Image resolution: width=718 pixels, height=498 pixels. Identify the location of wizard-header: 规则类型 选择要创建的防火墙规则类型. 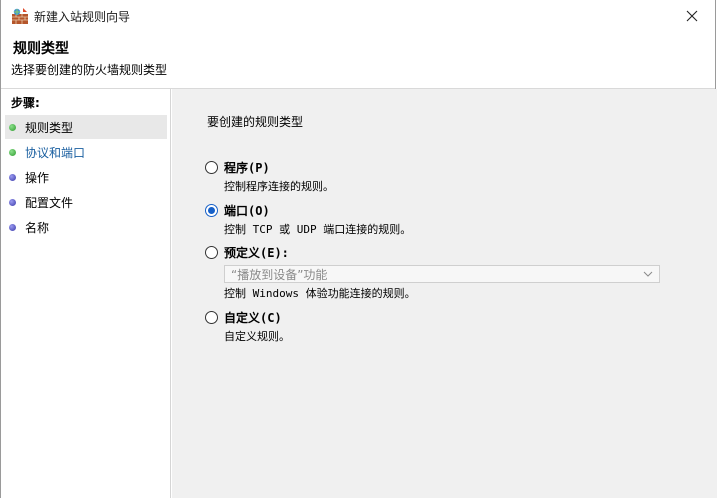
(358, 60).